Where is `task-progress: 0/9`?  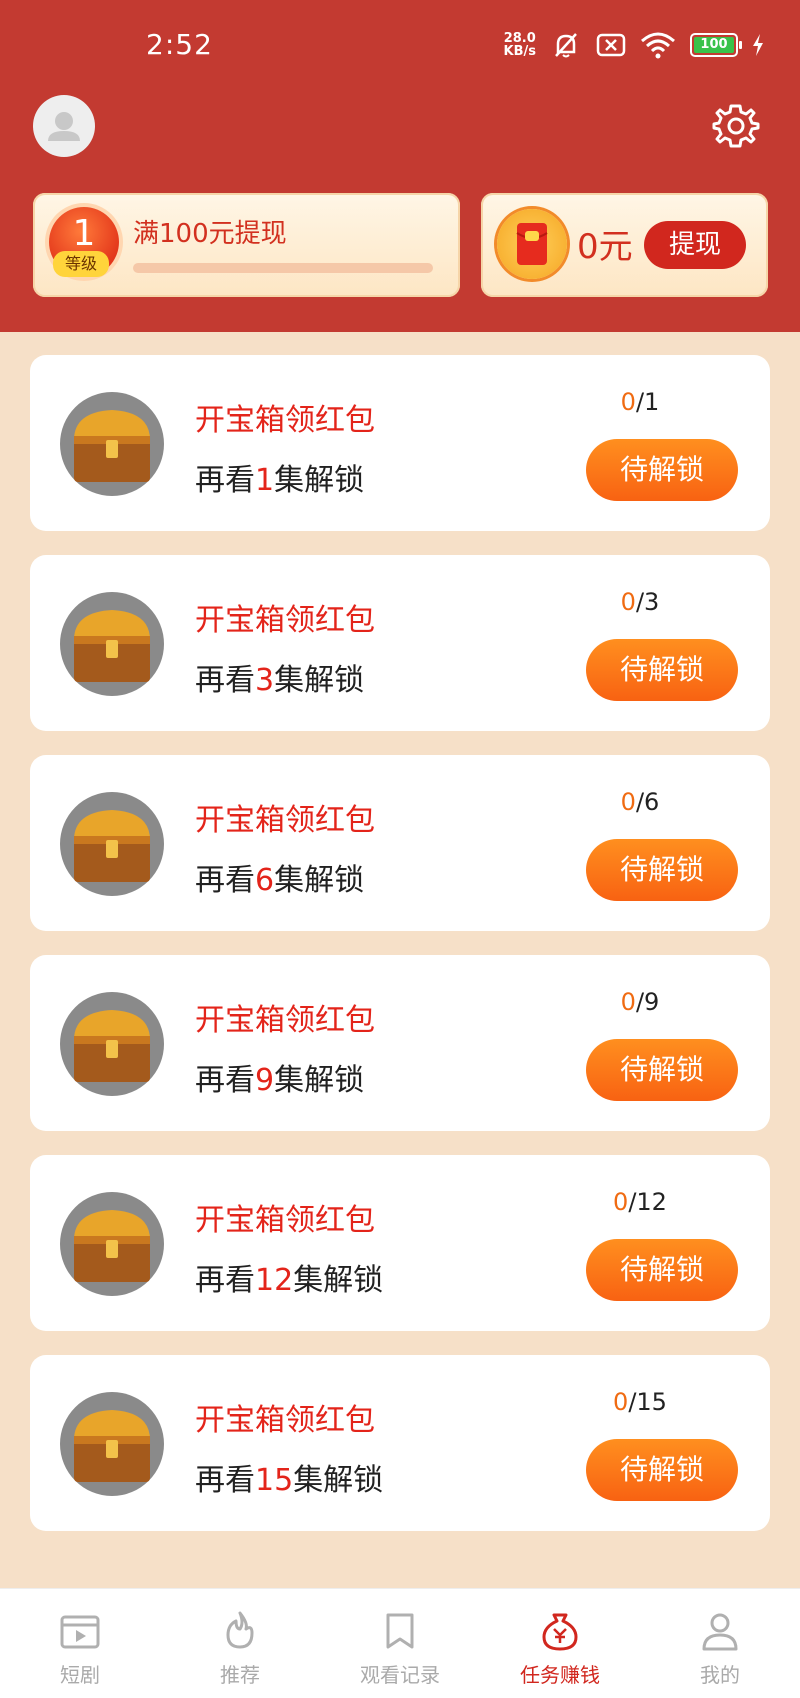
task-progress: 0/9 is located at coordinates (640, 1002).